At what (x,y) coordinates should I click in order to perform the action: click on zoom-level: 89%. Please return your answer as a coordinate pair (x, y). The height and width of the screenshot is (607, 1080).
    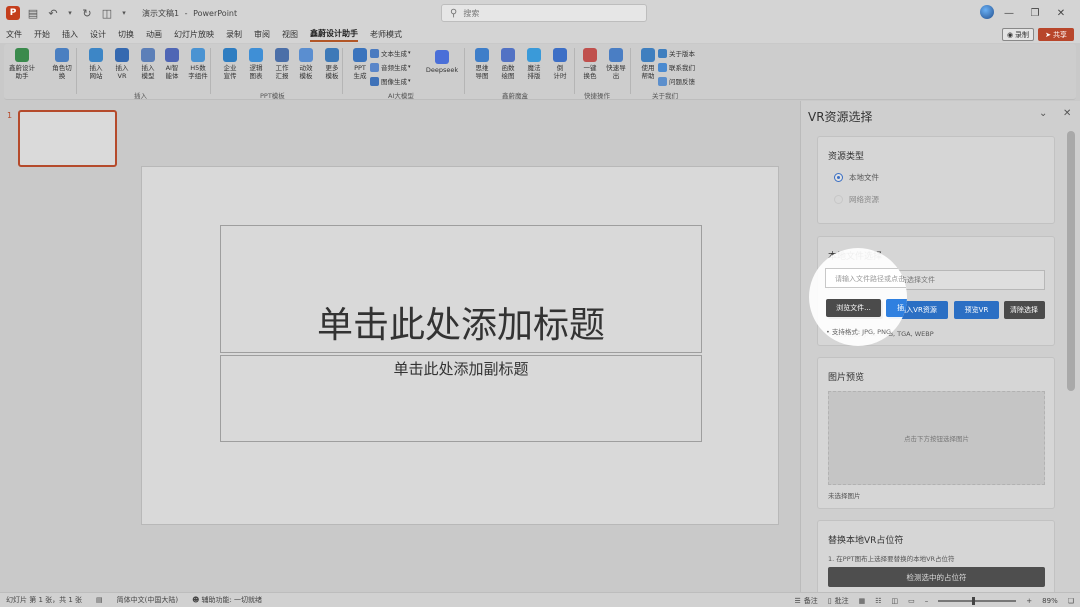
    Looking at the image, I should click on (1050, 601).